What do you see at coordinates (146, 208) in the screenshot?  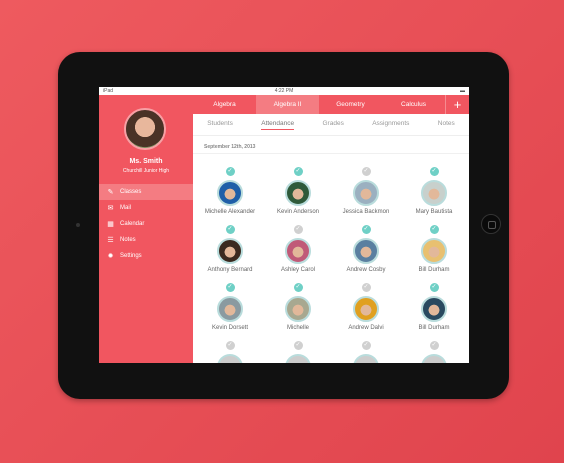 I see `sidebar-item-mail: ✉ Mail` at bounding box center [146, 208].